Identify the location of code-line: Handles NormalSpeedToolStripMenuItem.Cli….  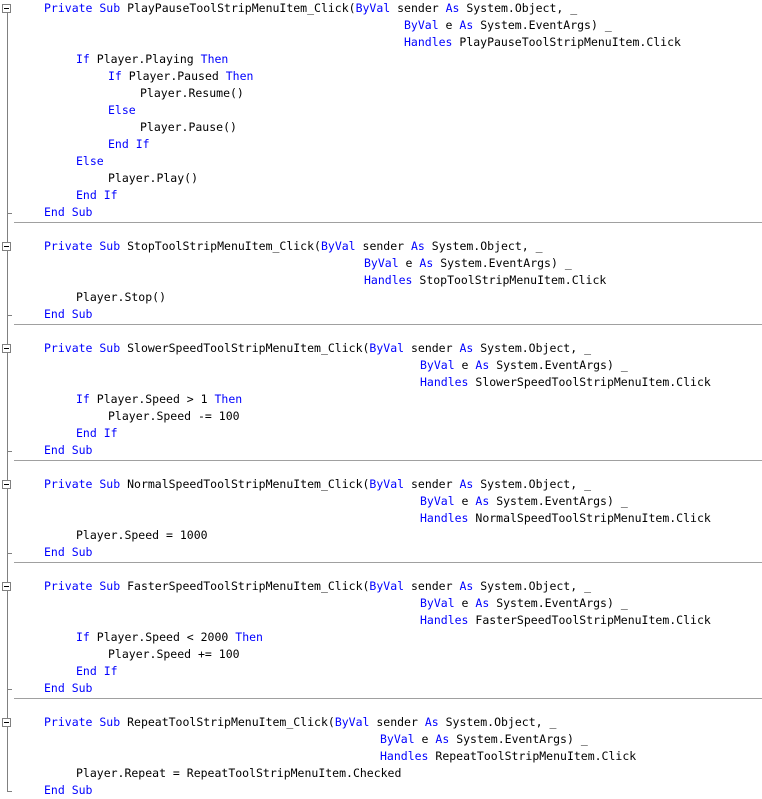
(565, 518).